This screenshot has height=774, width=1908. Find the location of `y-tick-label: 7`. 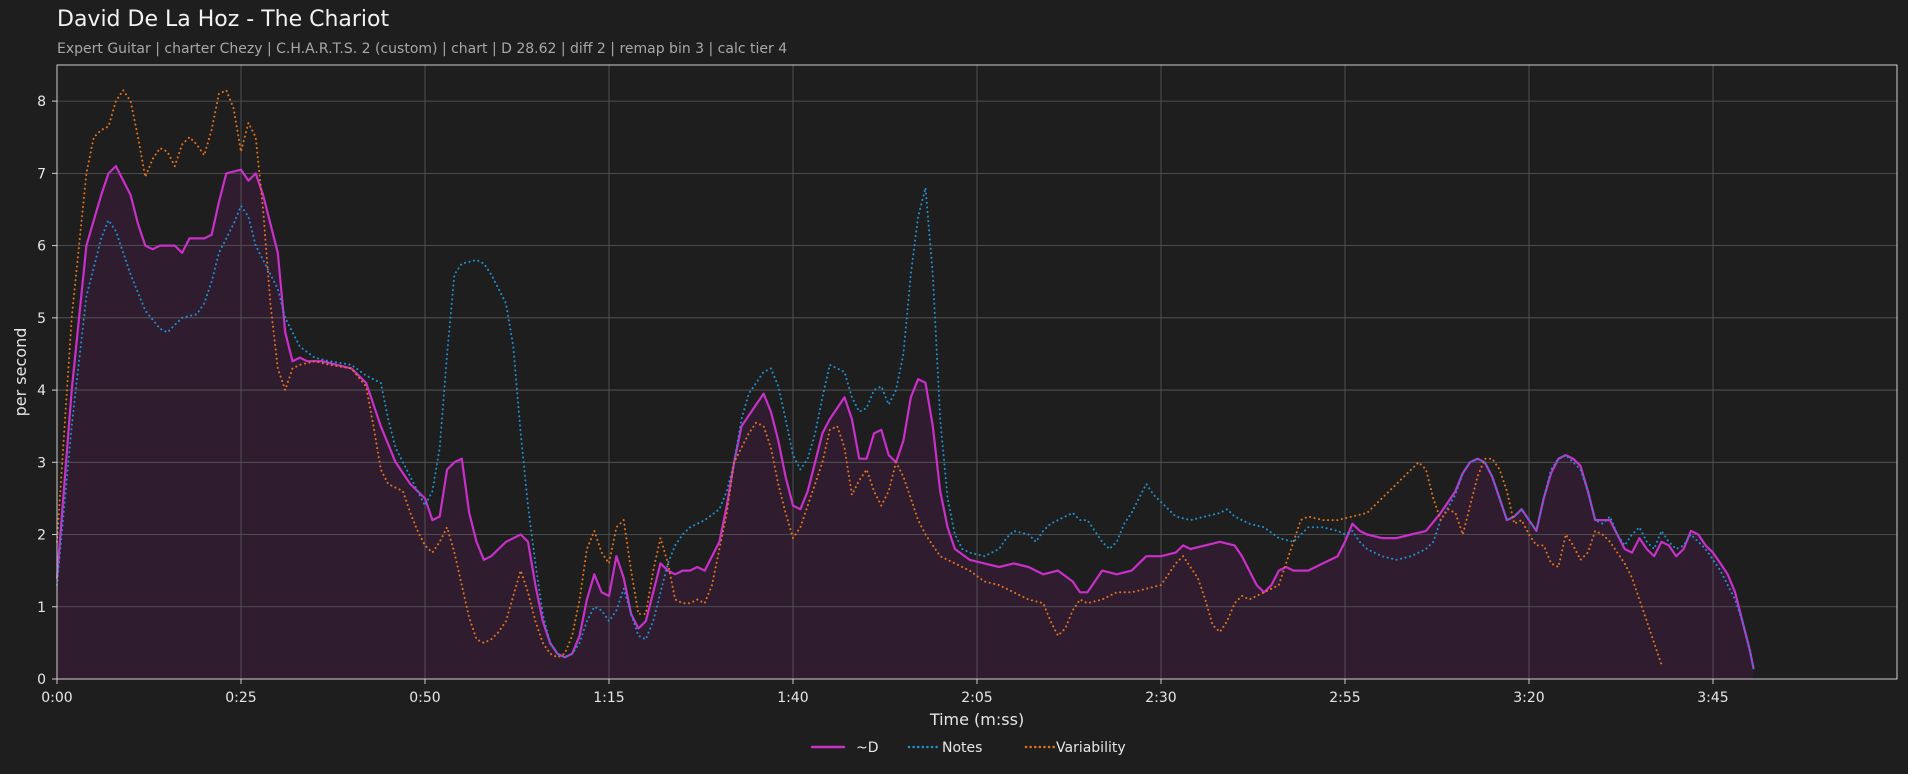

y-tick-label: 7 is located at coordinates (41, 174).